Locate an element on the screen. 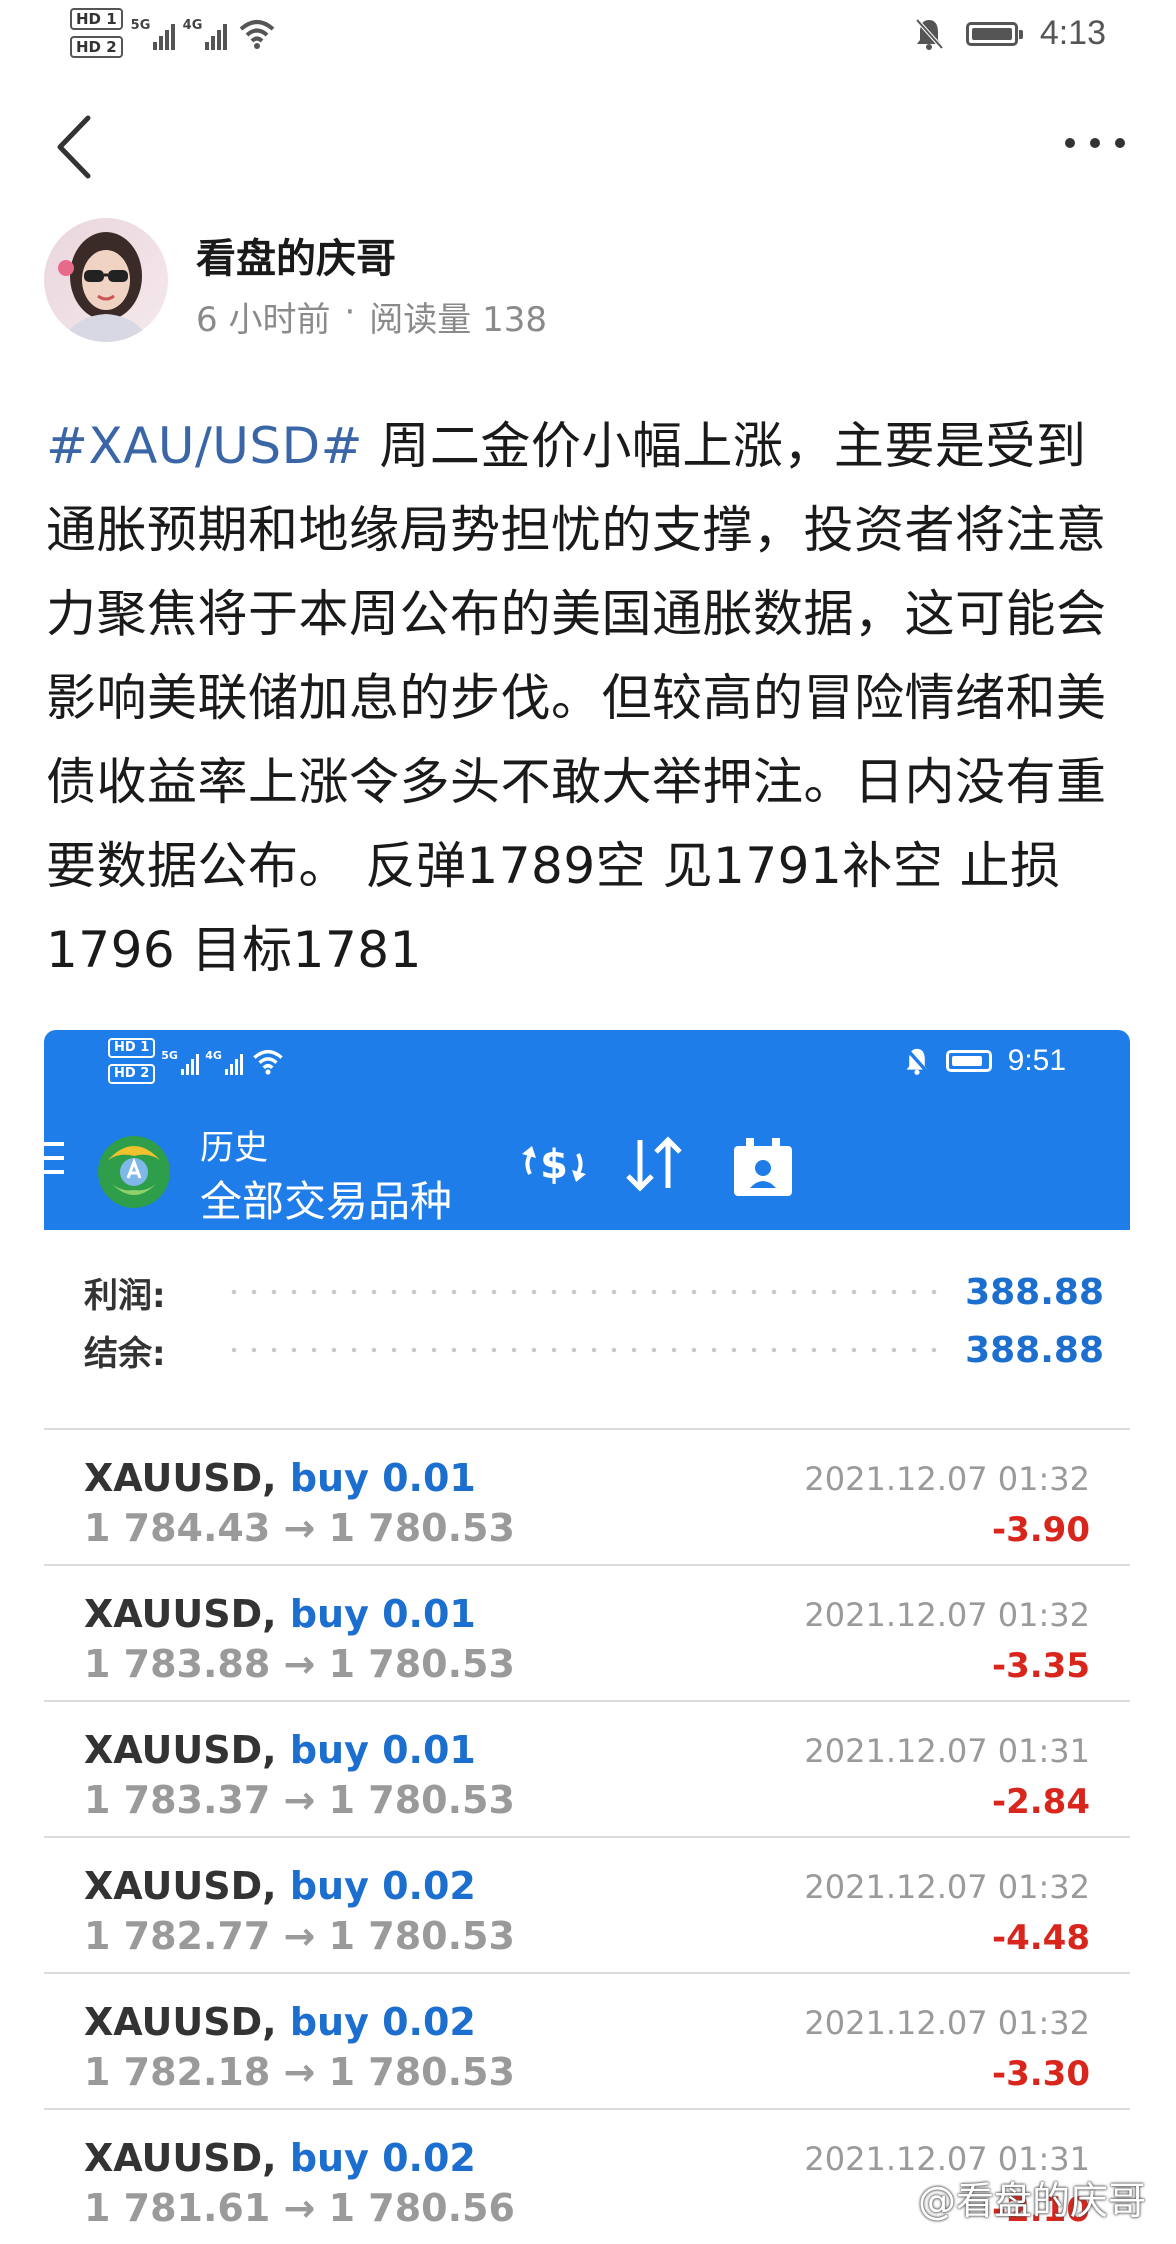  post-time: 6 小时前 is located at coordinates (263, 320).